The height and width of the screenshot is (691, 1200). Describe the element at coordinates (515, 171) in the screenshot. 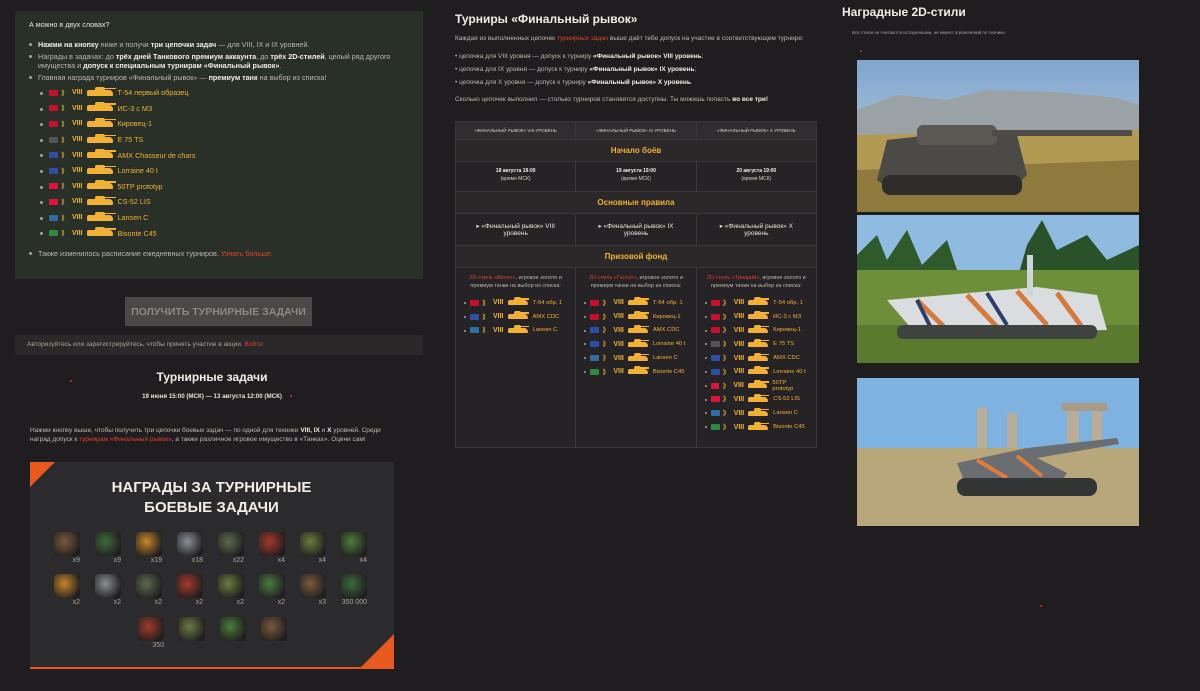

I see `date: 18 августа 19:00` at that location.